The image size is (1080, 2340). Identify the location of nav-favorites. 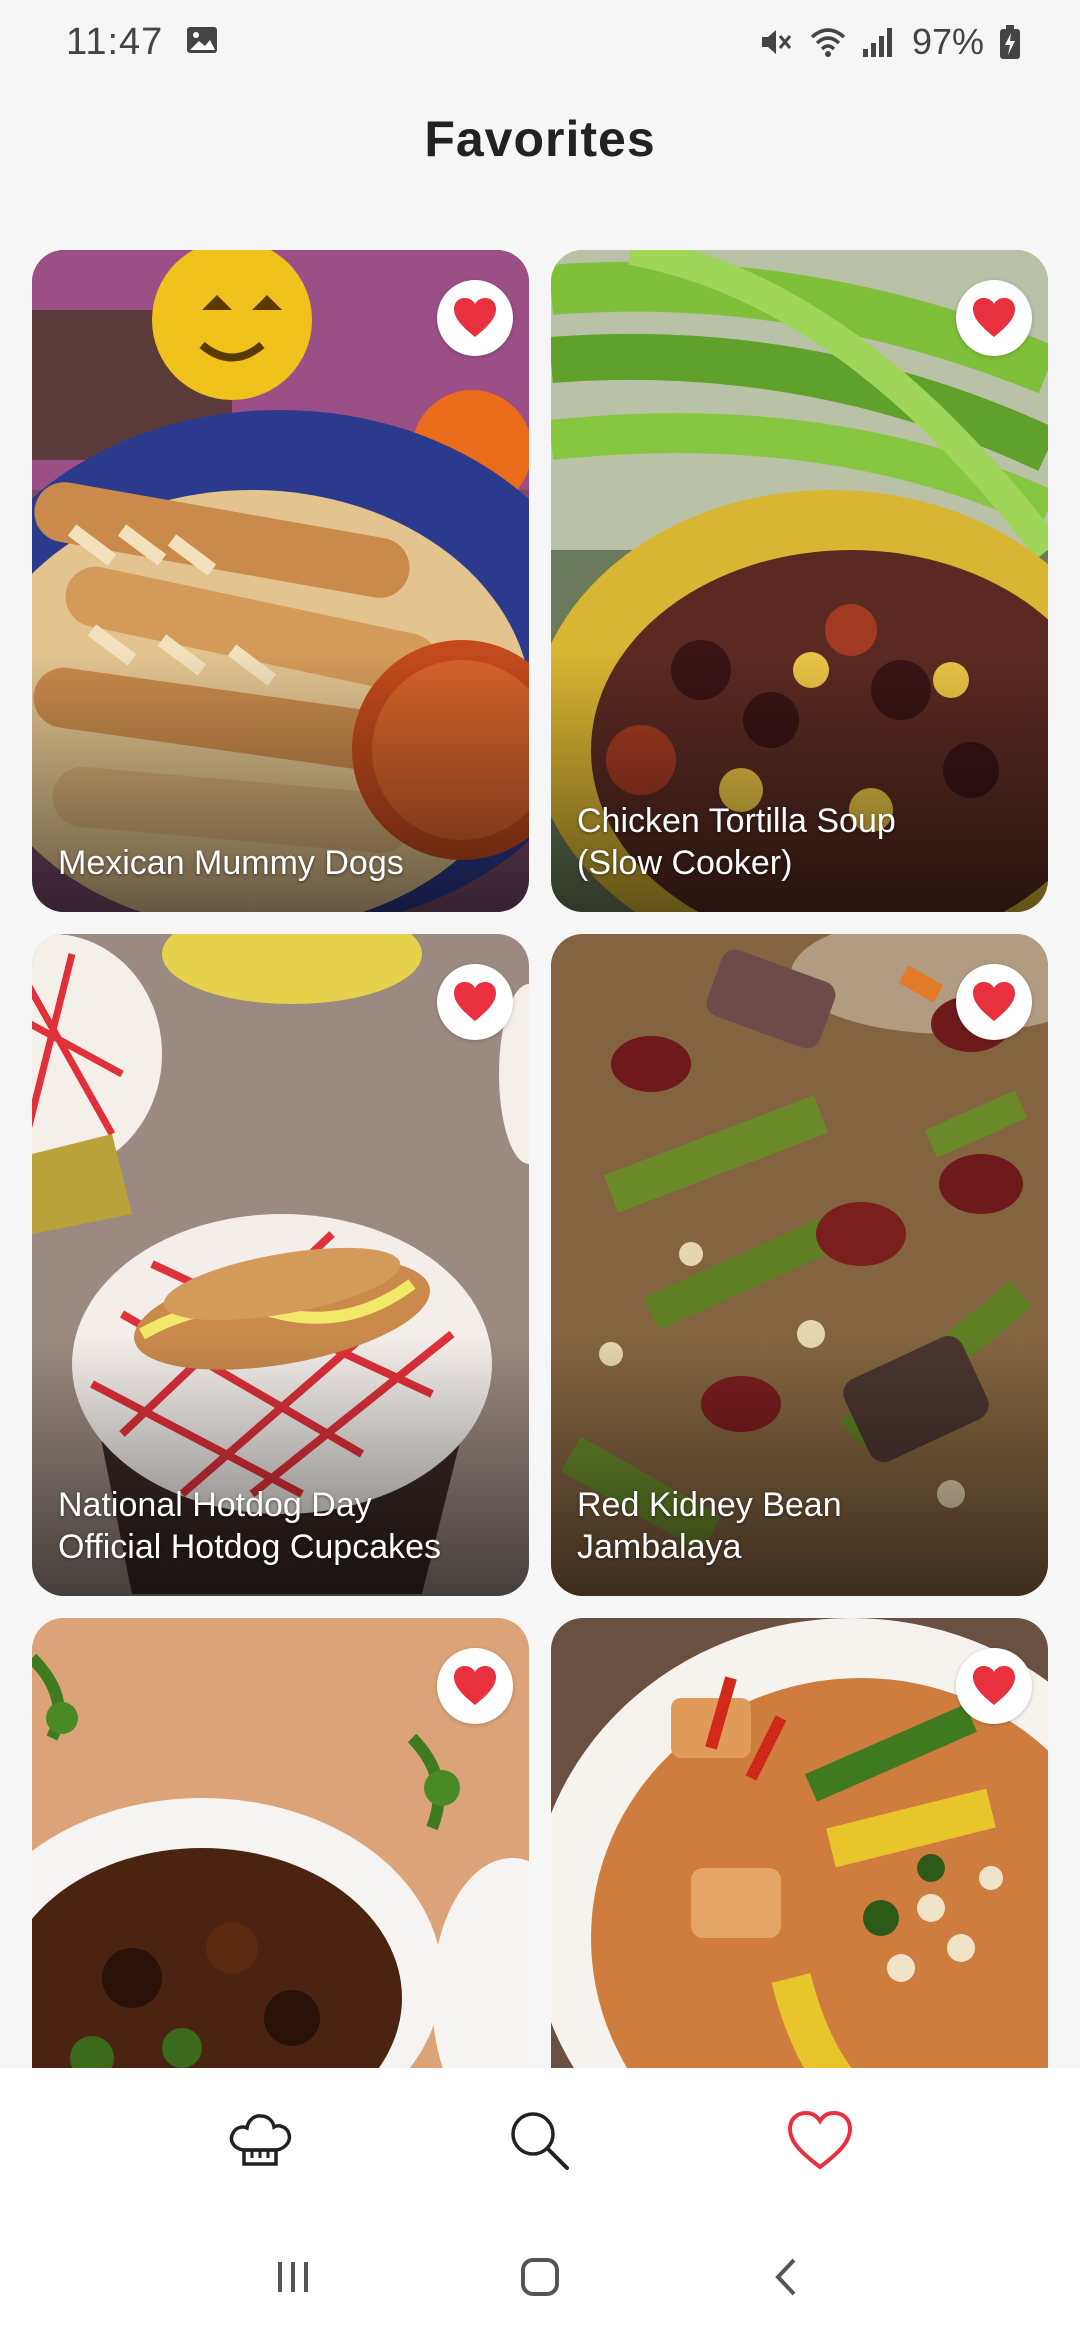
(820, 2141).